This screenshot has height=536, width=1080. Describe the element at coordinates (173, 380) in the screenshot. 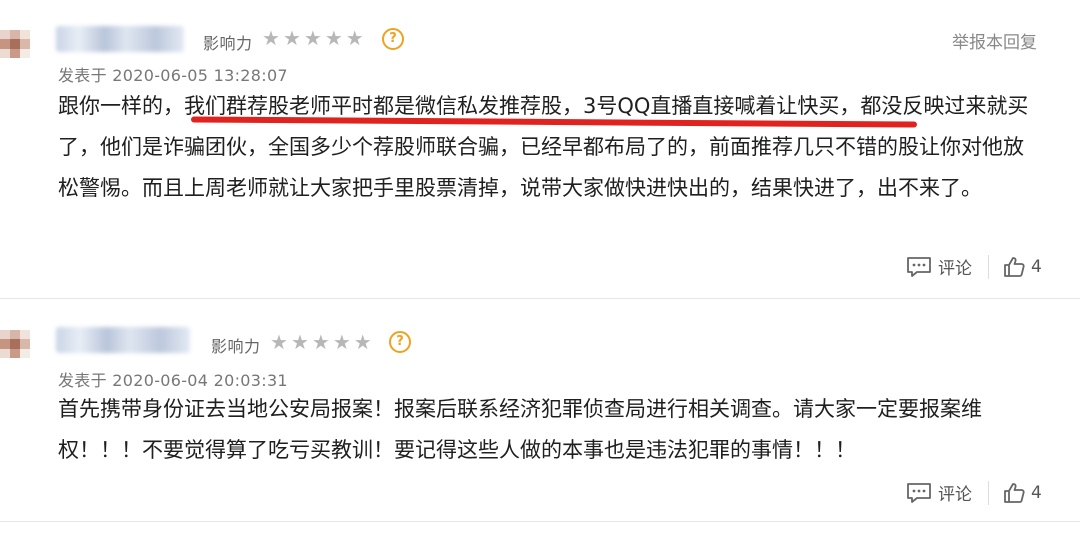

I see `post-time: 发表于 2020-06-04 20:03:31` at that location.